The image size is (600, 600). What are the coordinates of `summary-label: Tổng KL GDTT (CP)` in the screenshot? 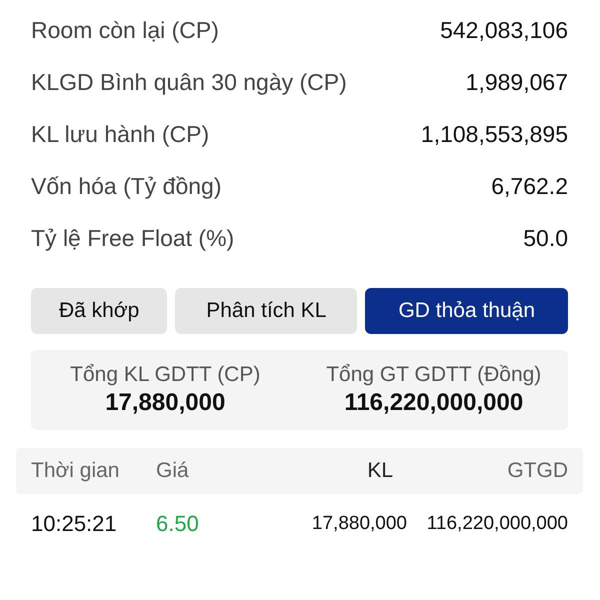 It's located at (165, 375).